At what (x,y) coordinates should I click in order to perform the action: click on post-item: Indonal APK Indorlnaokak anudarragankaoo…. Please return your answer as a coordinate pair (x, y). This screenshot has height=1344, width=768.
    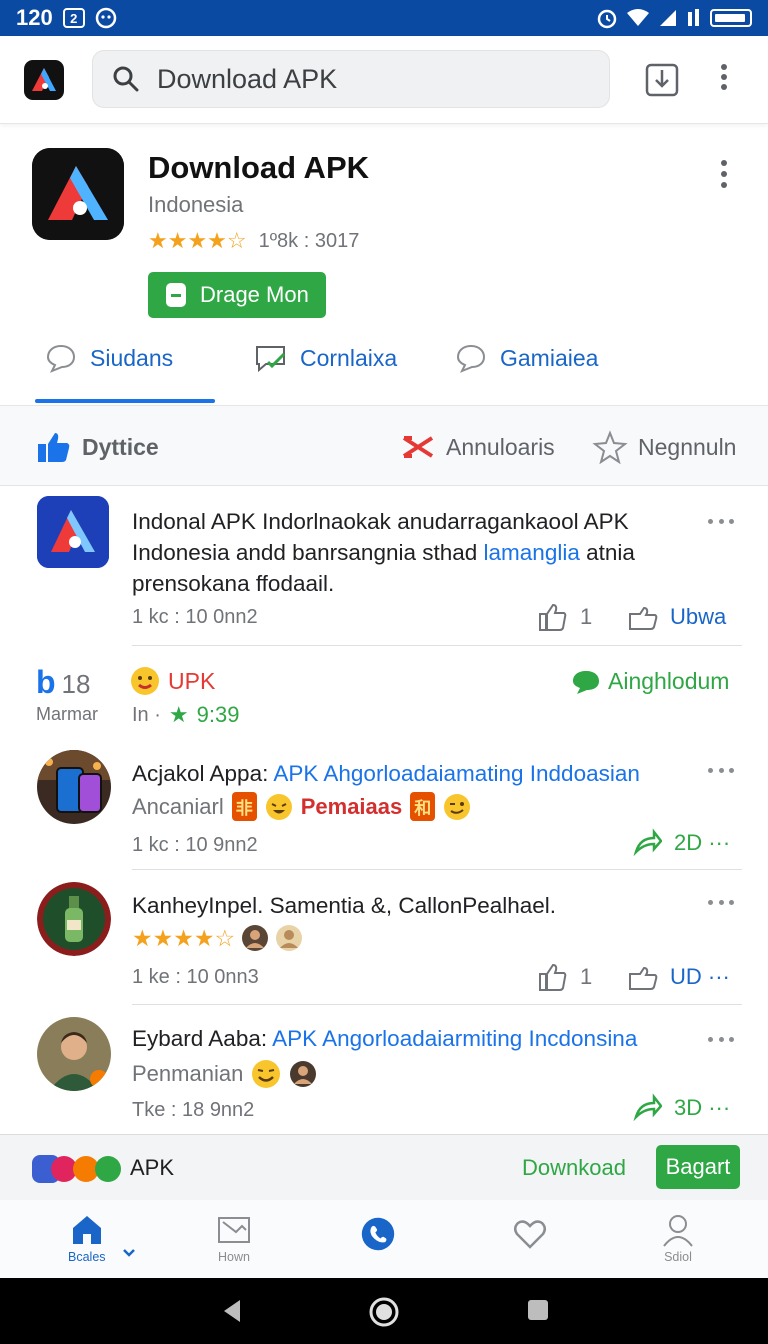
    Looking at the image, I should click on (384, 566).